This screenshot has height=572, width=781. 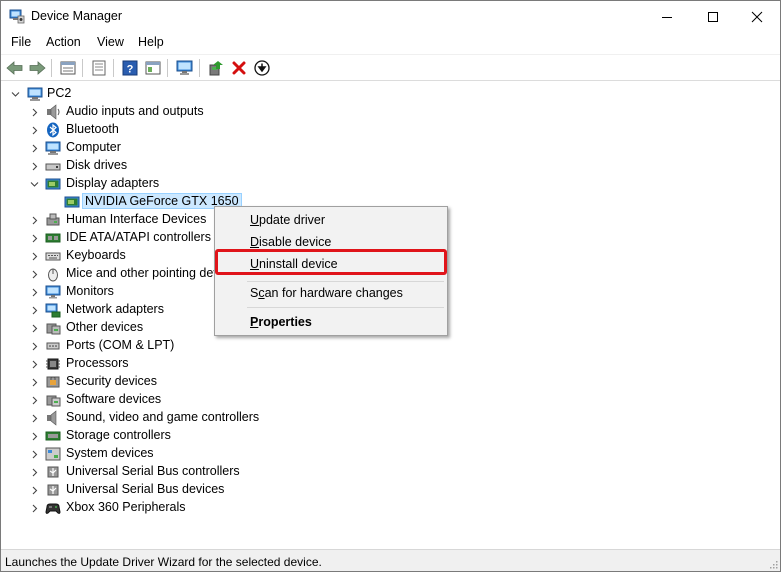 What do you see at coordinates (135, 111) in the screenshot?
I see `tree-category-label: Audio inputs and outputs` at bounding box center [135, 111].